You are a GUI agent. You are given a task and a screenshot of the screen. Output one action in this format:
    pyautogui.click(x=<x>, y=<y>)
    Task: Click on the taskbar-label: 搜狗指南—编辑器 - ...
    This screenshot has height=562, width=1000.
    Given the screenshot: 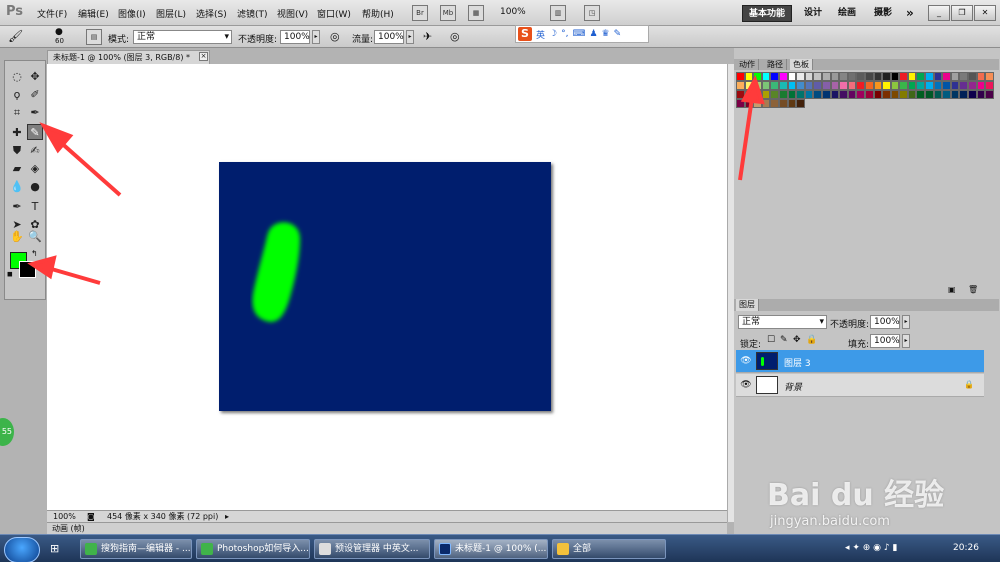 What is the action you would take?
    pyautogui.click(x=146, y=549)
    